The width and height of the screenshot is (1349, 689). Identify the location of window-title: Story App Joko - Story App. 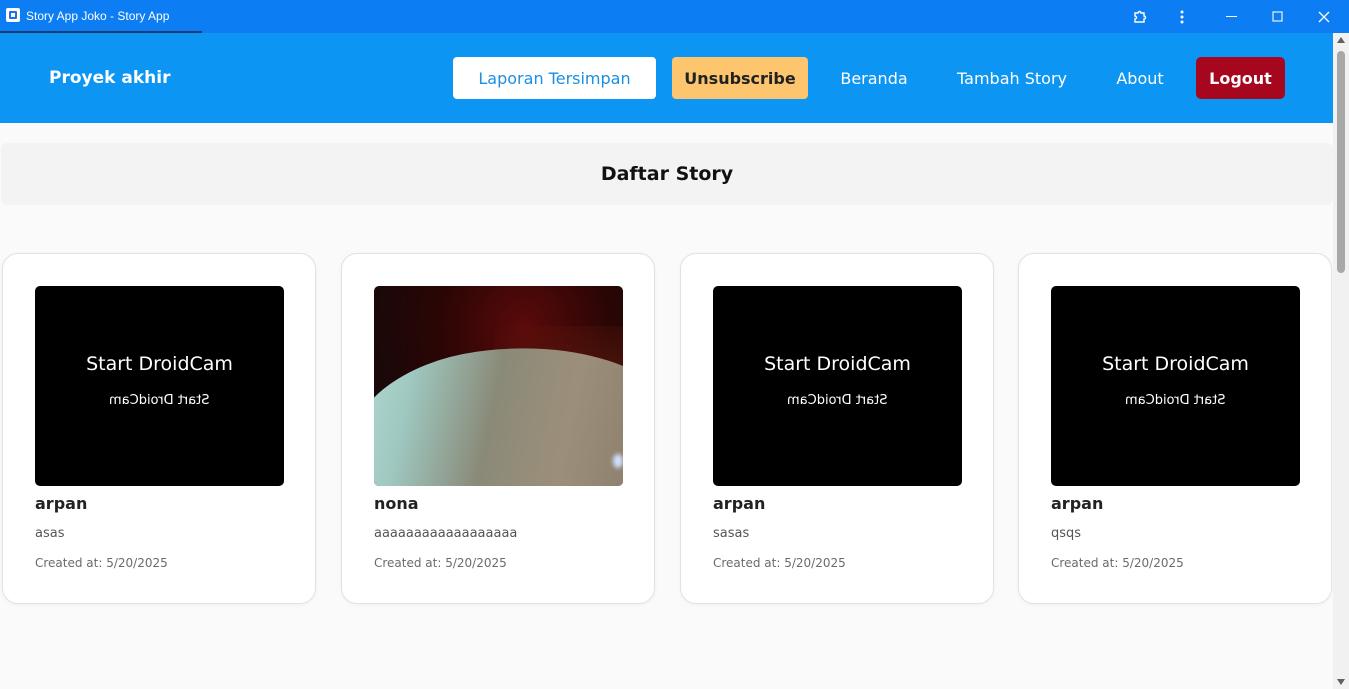
(98, 16).